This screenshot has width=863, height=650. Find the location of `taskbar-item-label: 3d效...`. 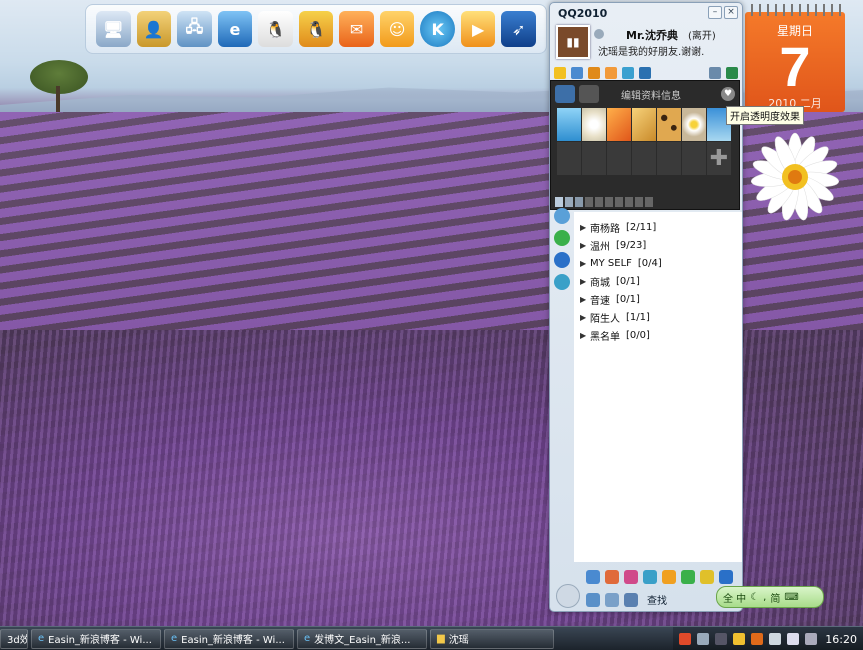

taskbar-item-label: 3d效... is located at coordinates (17, 640).